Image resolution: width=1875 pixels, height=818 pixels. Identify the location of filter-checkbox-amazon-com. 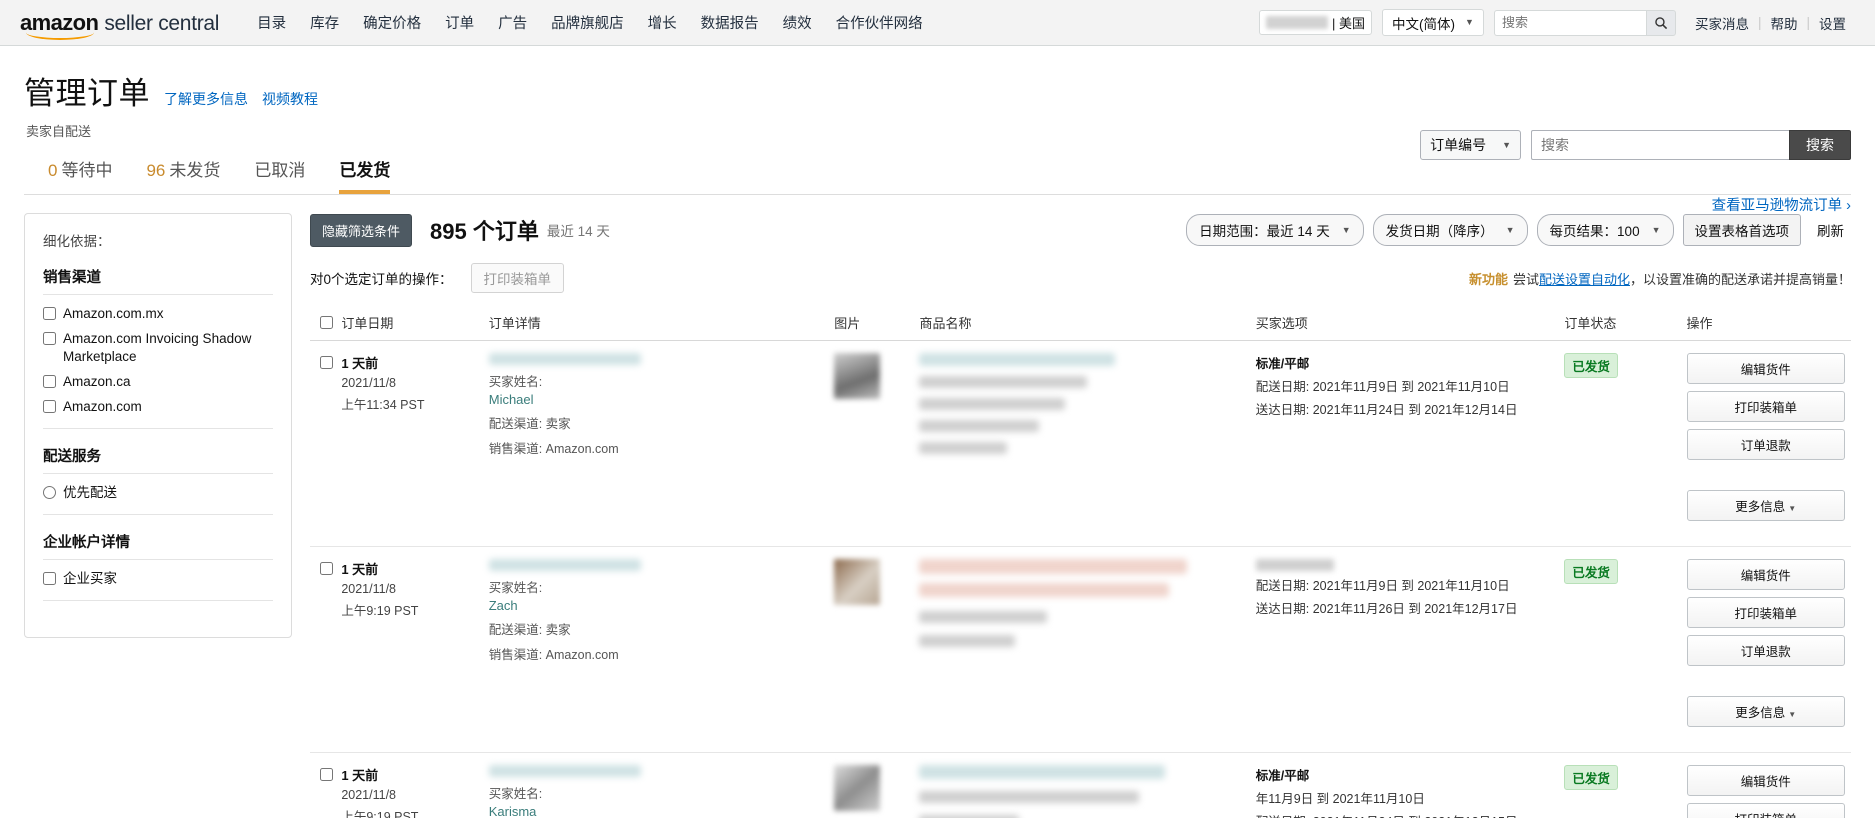
(49, 406).